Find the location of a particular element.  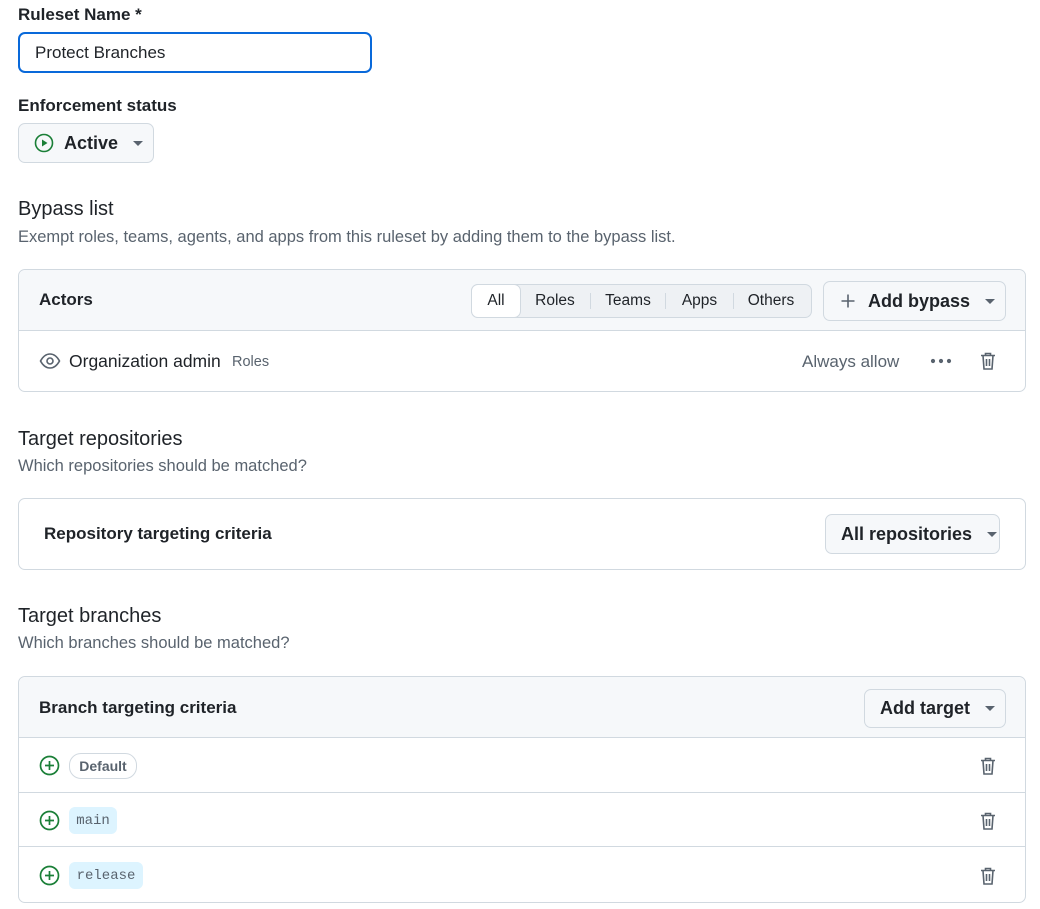

target-repositories-title: Target repositories is located at coordinates (100, 439).